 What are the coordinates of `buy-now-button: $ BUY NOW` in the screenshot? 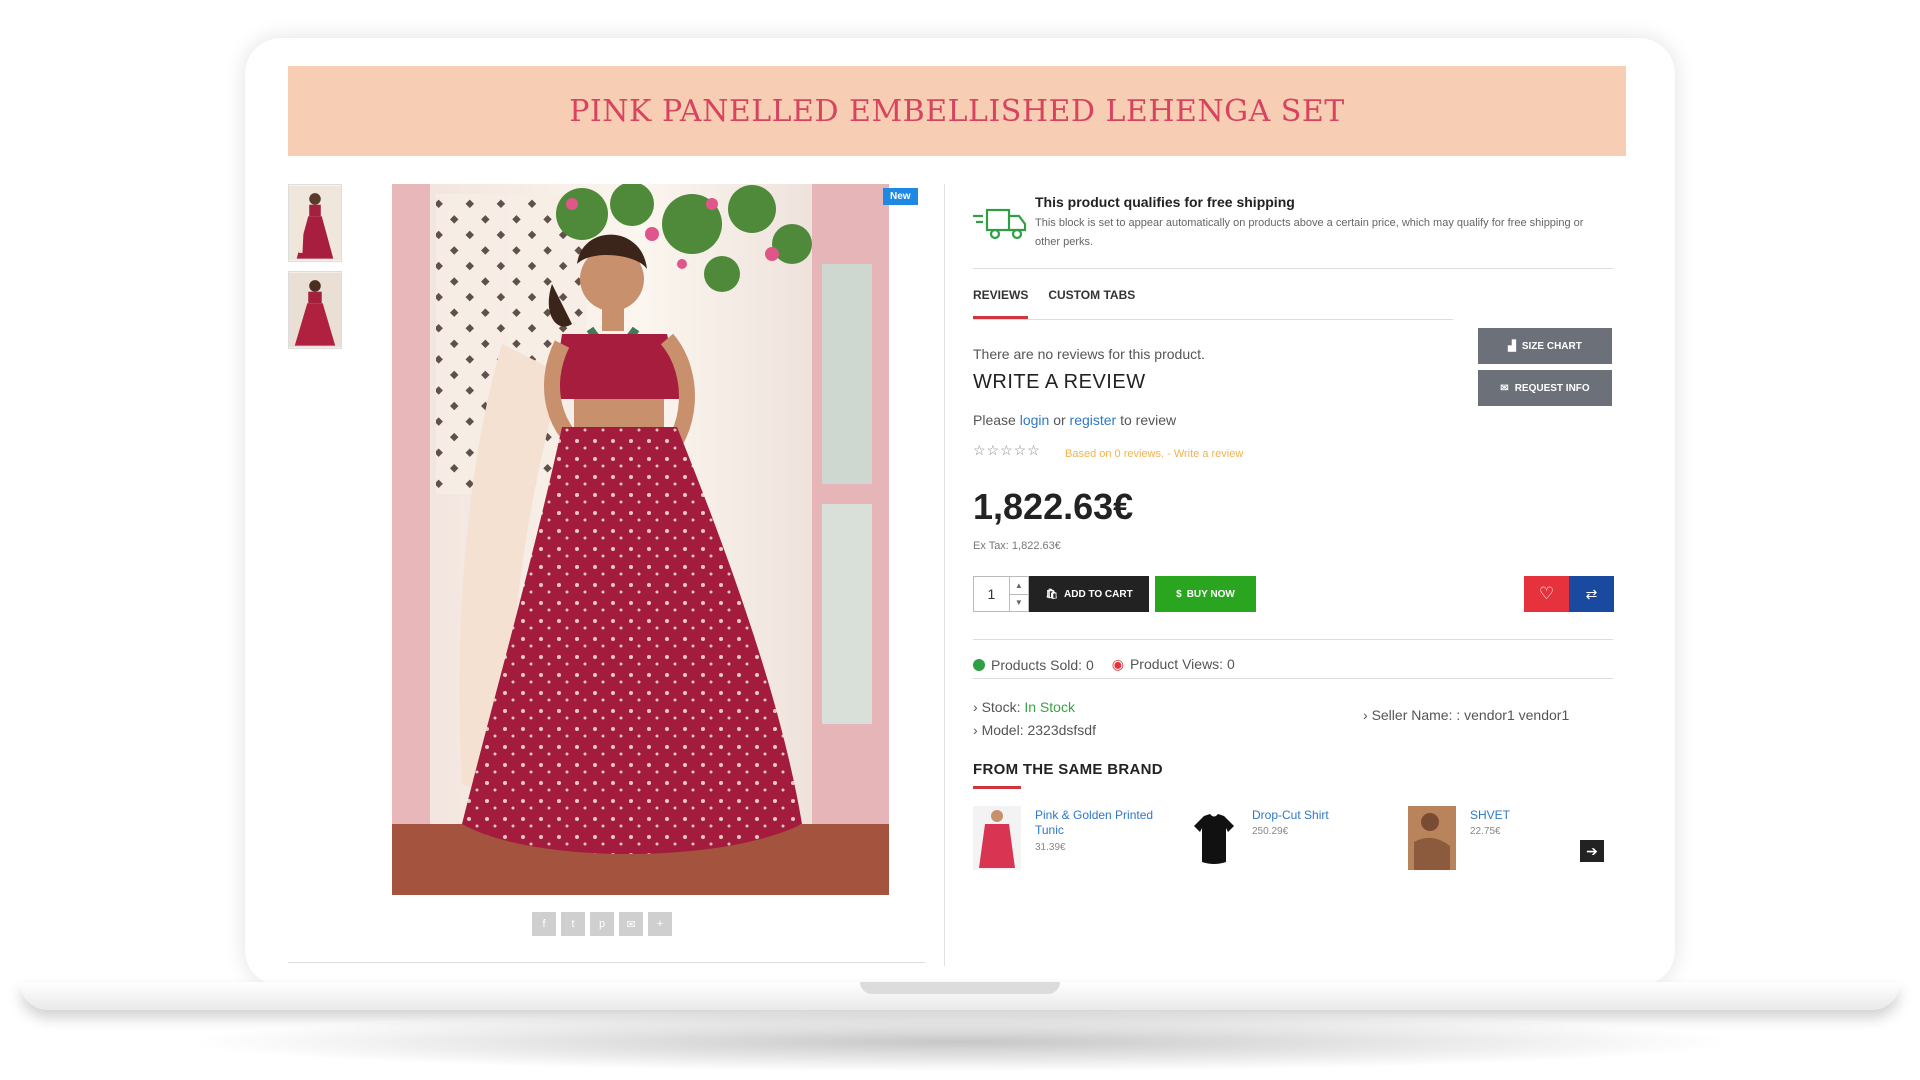 It's located at (1205, 594).